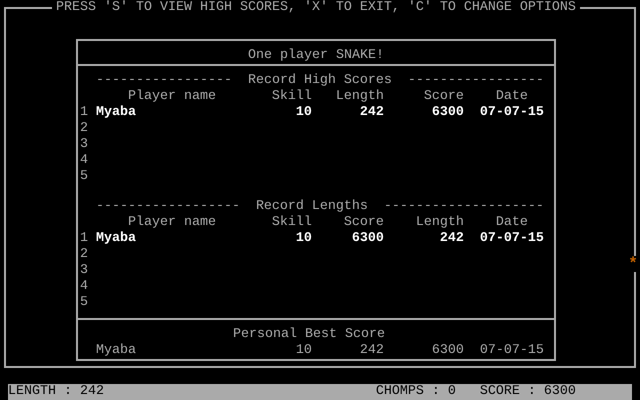 The height and width of the screenshot is (400, 640). Describe the element at coordinates (416, 392) in the screenshot. I see `status-text: CHOMPS : 0` at that location.